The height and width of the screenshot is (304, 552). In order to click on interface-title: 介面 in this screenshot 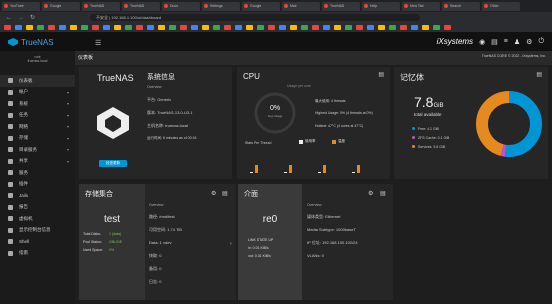, I will do `click(251, 194)`.